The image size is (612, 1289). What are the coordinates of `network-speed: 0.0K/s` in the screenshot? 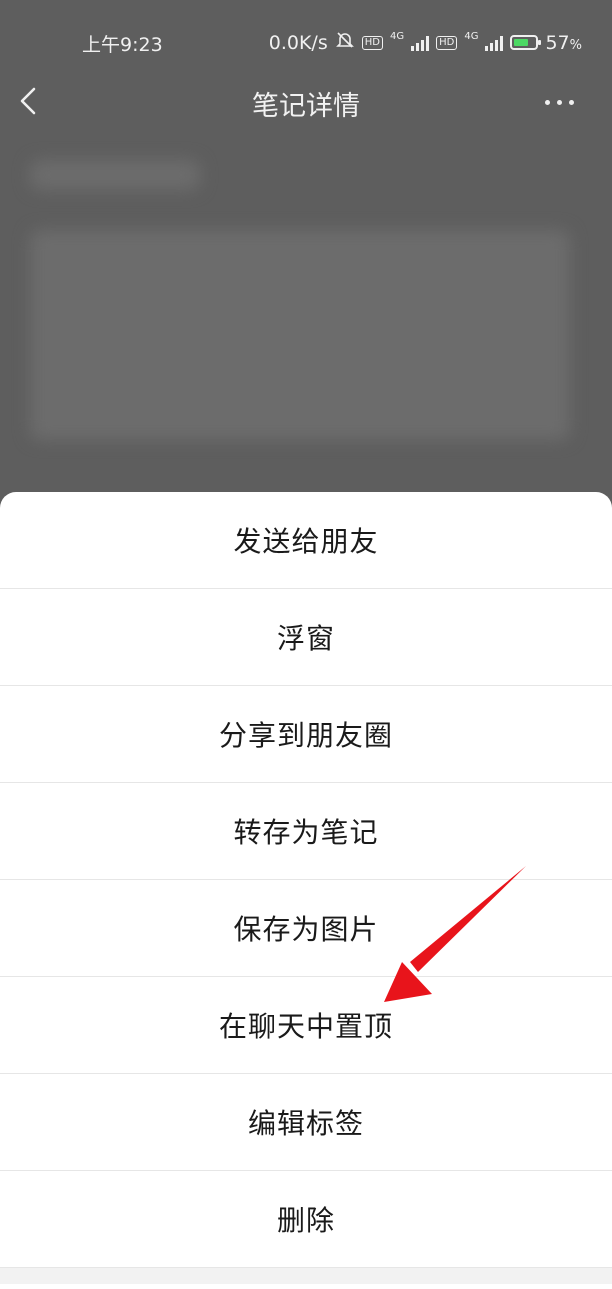 It's located at (298, 42).